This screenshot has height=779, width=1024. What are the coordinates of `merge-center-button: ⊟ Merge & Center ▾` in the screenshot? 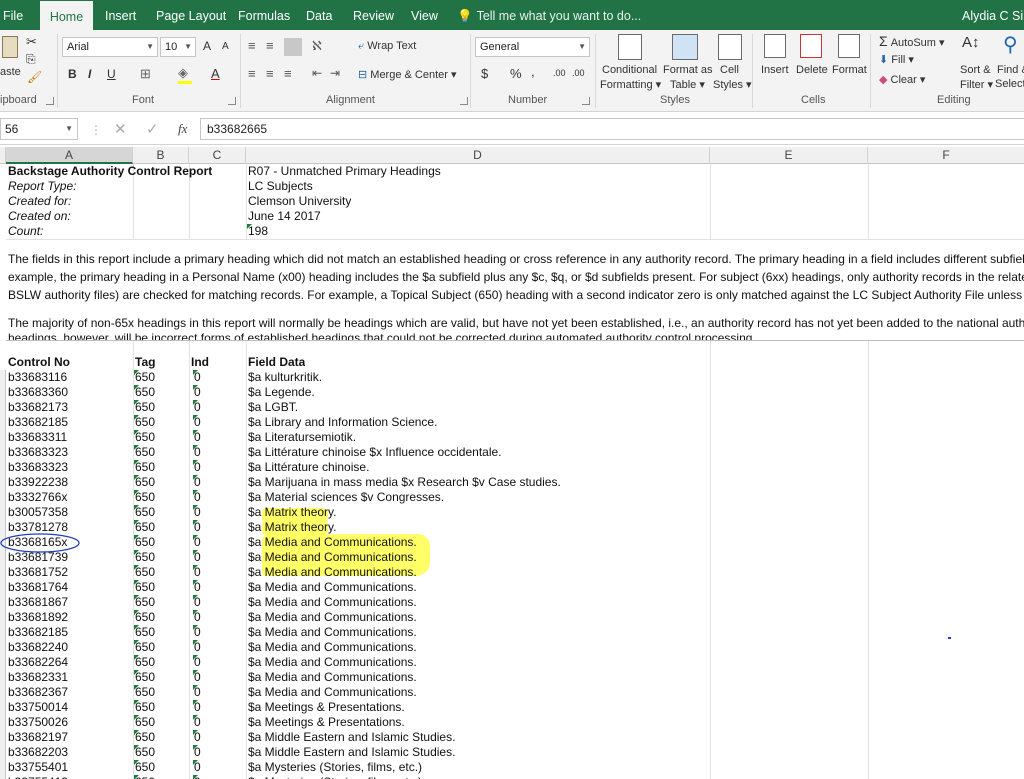 It's located at (407, 74).